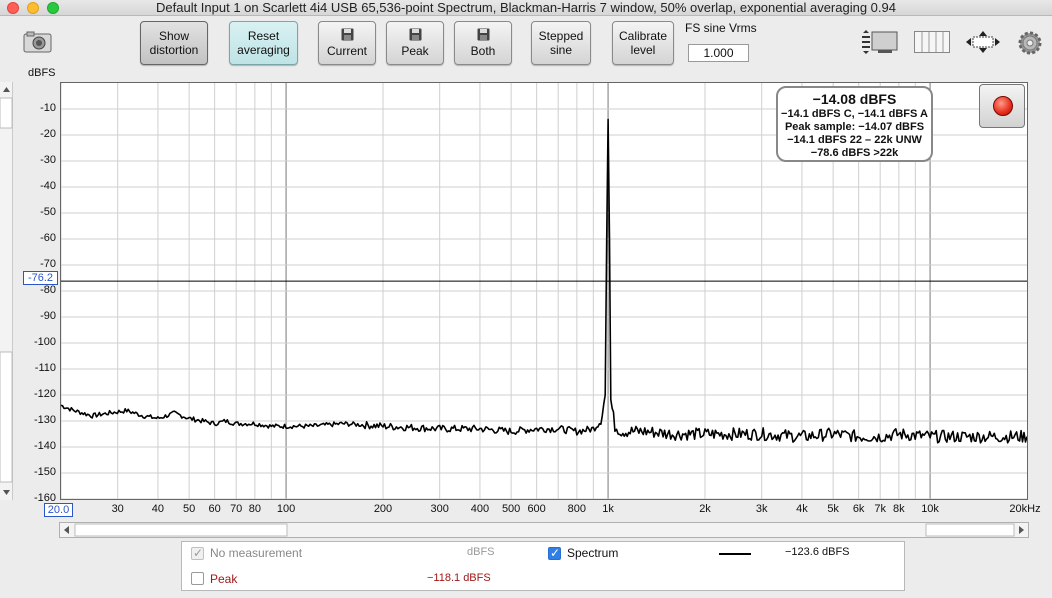  What do you see at coordinates (483, 43) in the screenshot?
I see `save-both-button: Both` at bounding box center [483, 43].